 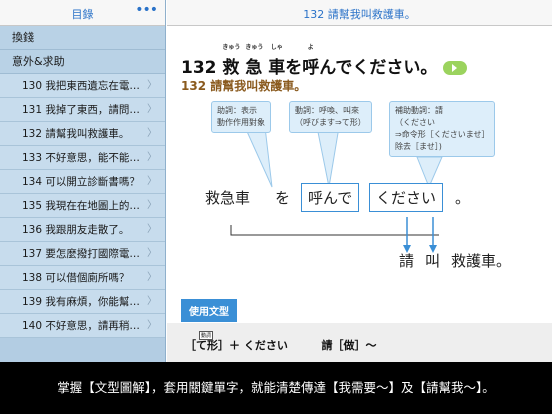 I want to click on note-text: （呼びます⇒て形）, so click(x=330, y=122).